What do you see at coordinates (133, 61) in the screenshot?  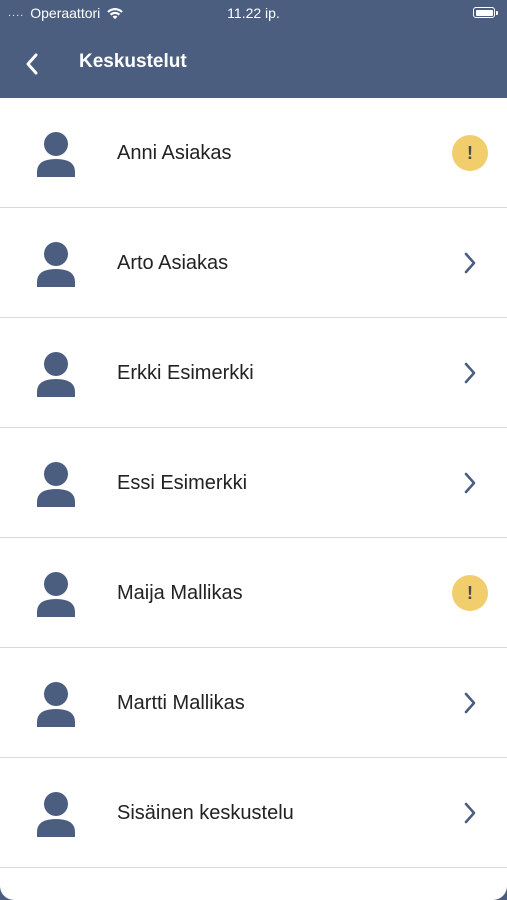 I see `page-title: Keskustelut` at bounding box center [133, 61].